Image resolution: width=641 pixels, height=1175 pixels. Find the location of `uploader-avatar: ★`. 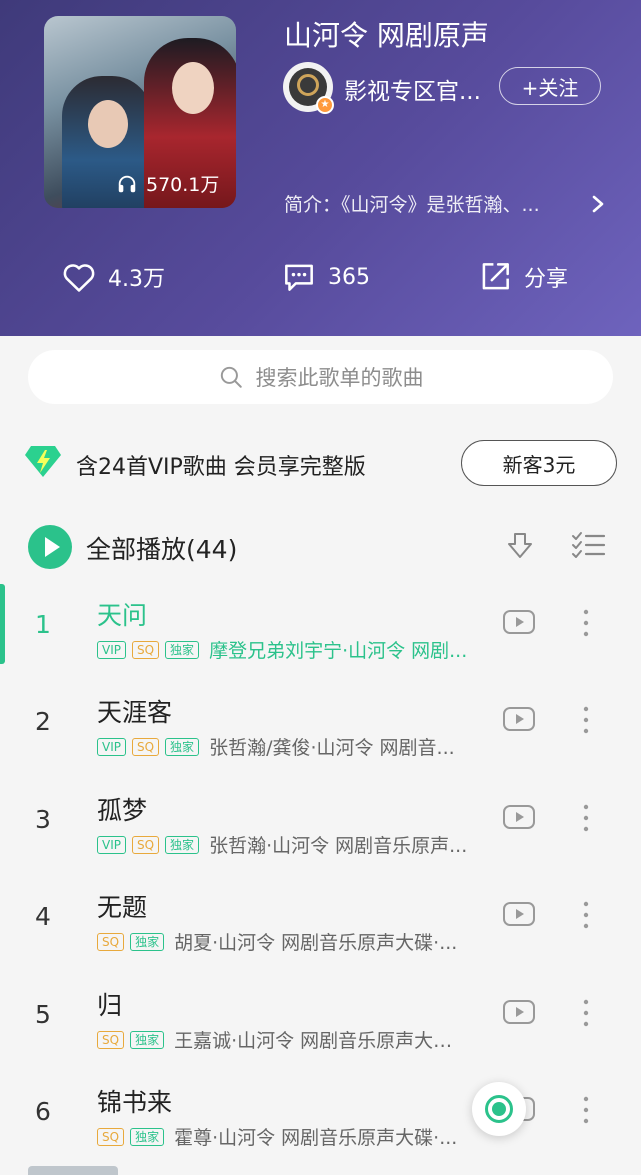

uploader-avatar: ★ is located at coordinates (308, 88).